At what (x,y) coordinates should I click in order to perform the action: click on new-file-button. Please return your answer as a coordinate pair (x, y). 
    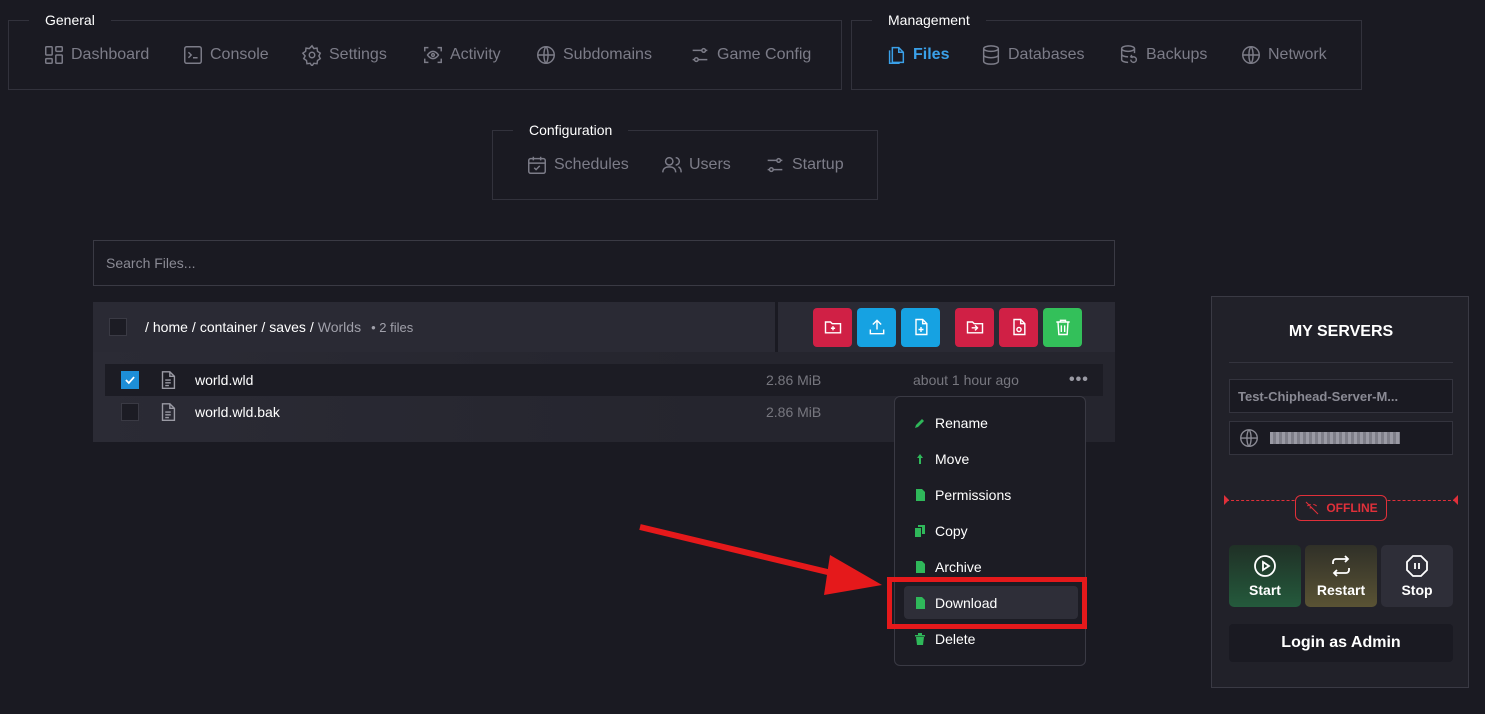
    Looking at the image, I should click on (920, 327).